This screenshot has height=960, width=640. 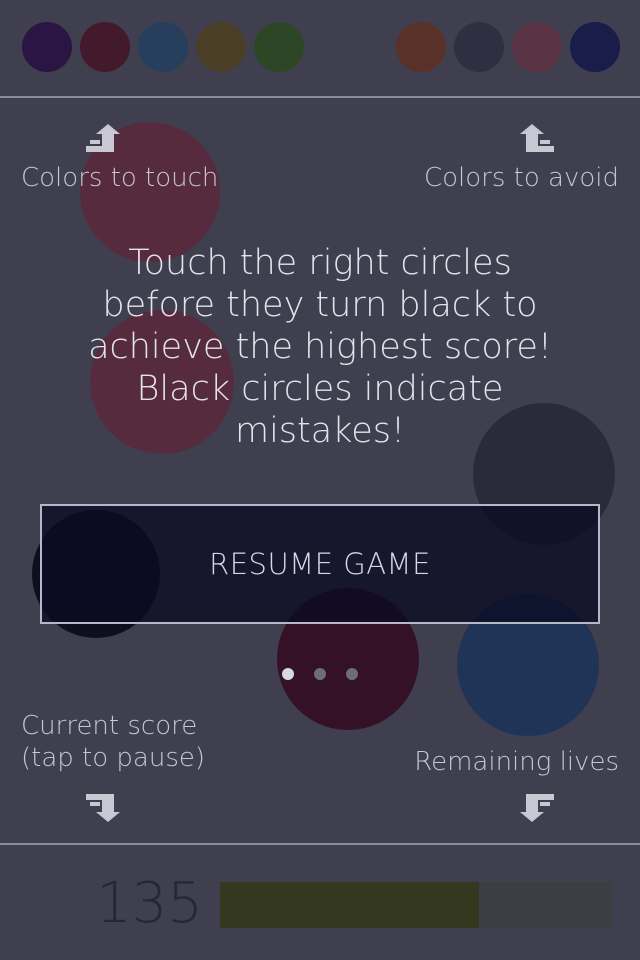 I want to click on arrow-up-right-icon, so click(x=103, y=138).